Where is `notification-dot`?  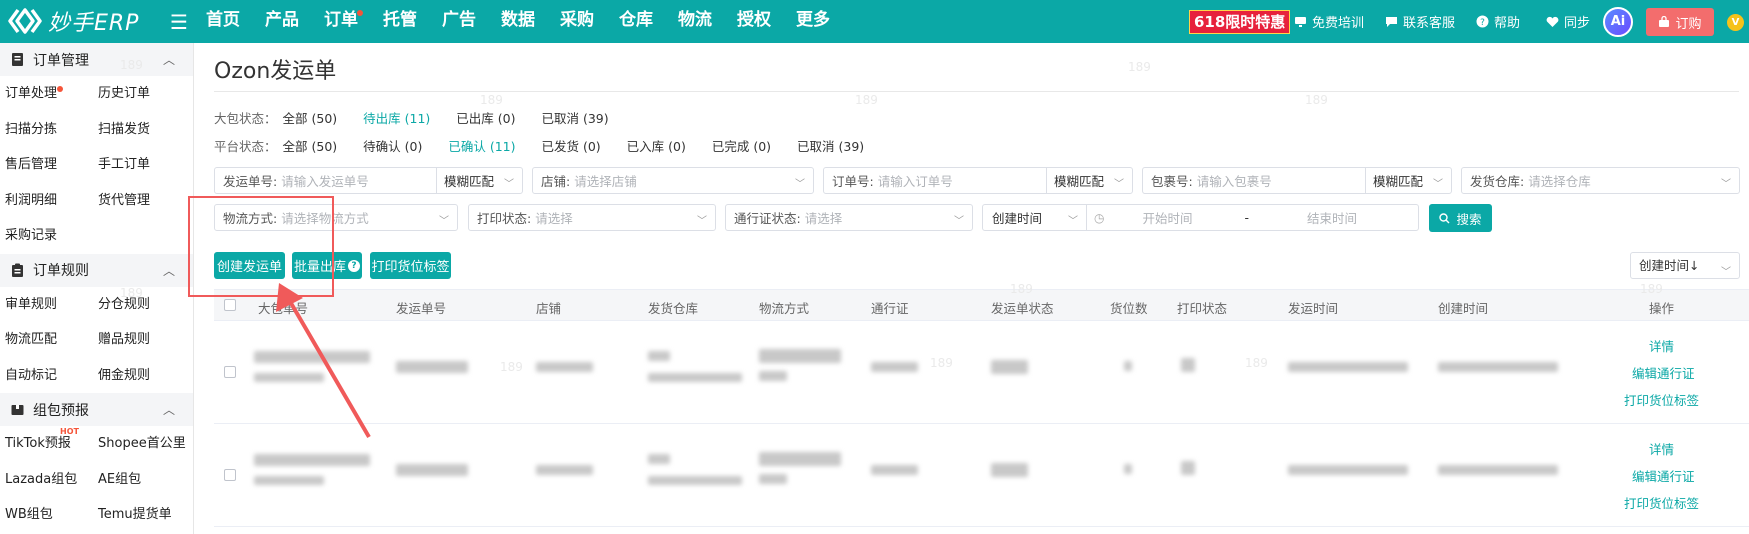 notification-dot is located at coordinates (360, 13).